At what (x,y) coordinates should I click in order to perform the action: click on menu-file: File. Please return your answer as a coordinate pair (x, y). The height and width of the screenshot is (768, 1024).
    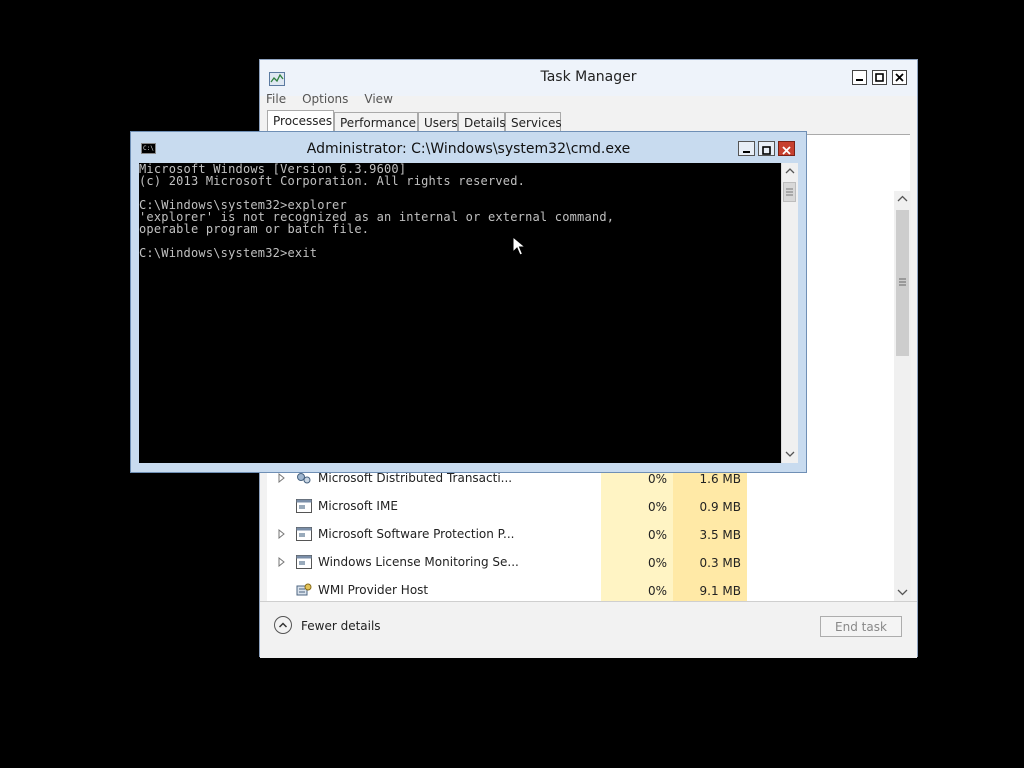
    Looking at the image, I should click on (276, 99).